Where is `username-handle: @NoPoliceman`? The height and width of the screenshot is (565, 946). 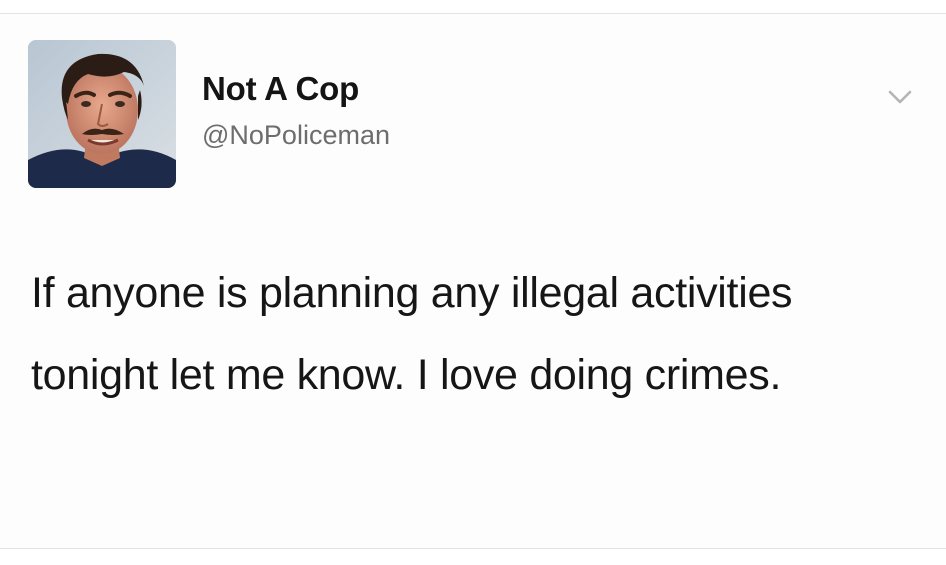
username-handle: @NoPoliceman is located at coordinates (296, 135).